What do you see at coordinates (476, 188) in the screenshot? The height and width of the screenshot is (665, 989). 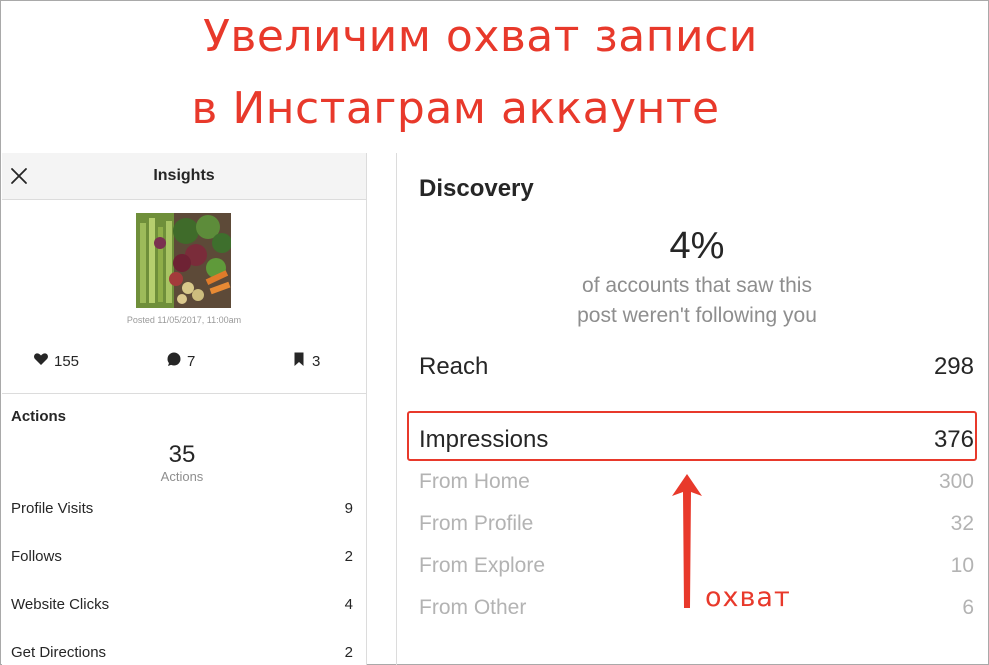 I see `discovery-title: Discovery` at bounding box center [476, 188].